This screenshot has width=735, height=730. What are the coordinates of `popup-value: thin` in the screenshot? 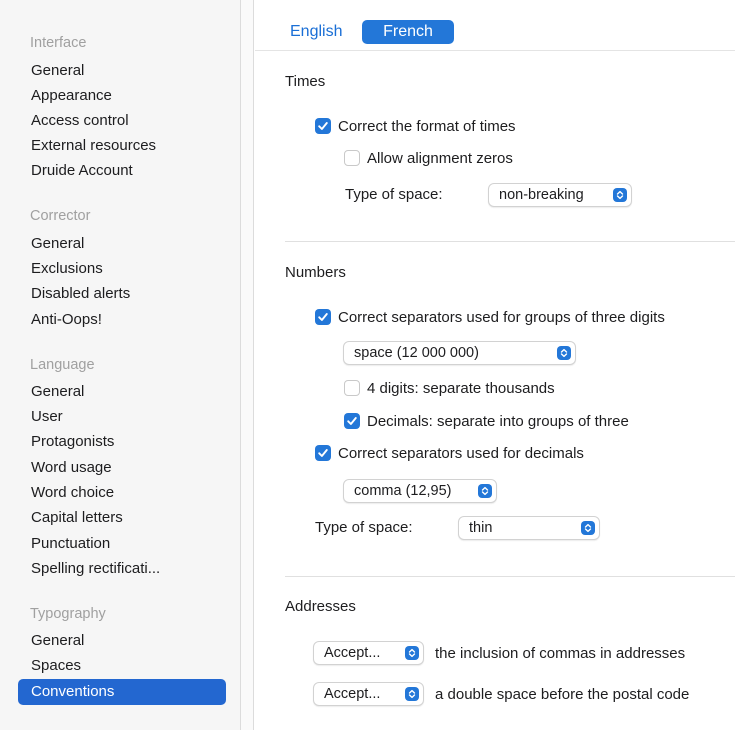 It's located at (481, 528).